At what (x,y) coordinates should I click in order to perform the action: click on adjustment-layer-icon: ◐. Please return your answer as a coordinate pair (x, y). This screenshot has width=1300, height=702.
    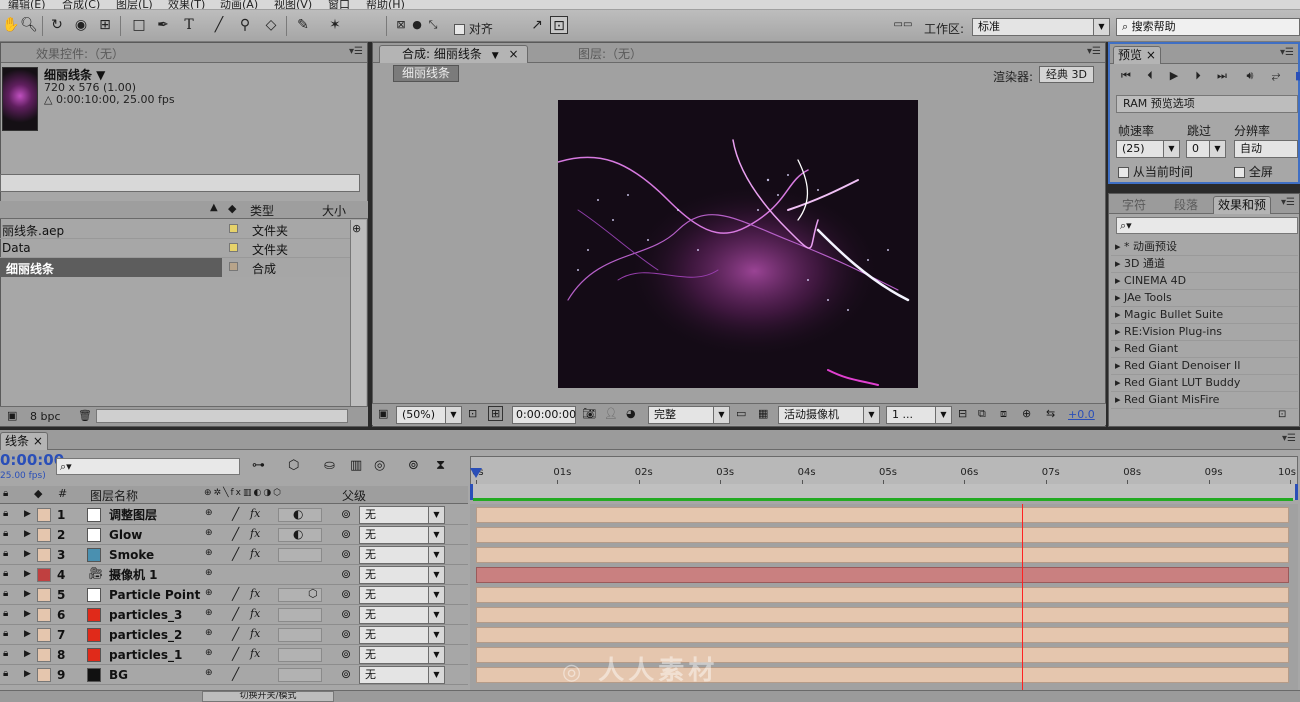
    Looking at the image, I should click on (298, 534).